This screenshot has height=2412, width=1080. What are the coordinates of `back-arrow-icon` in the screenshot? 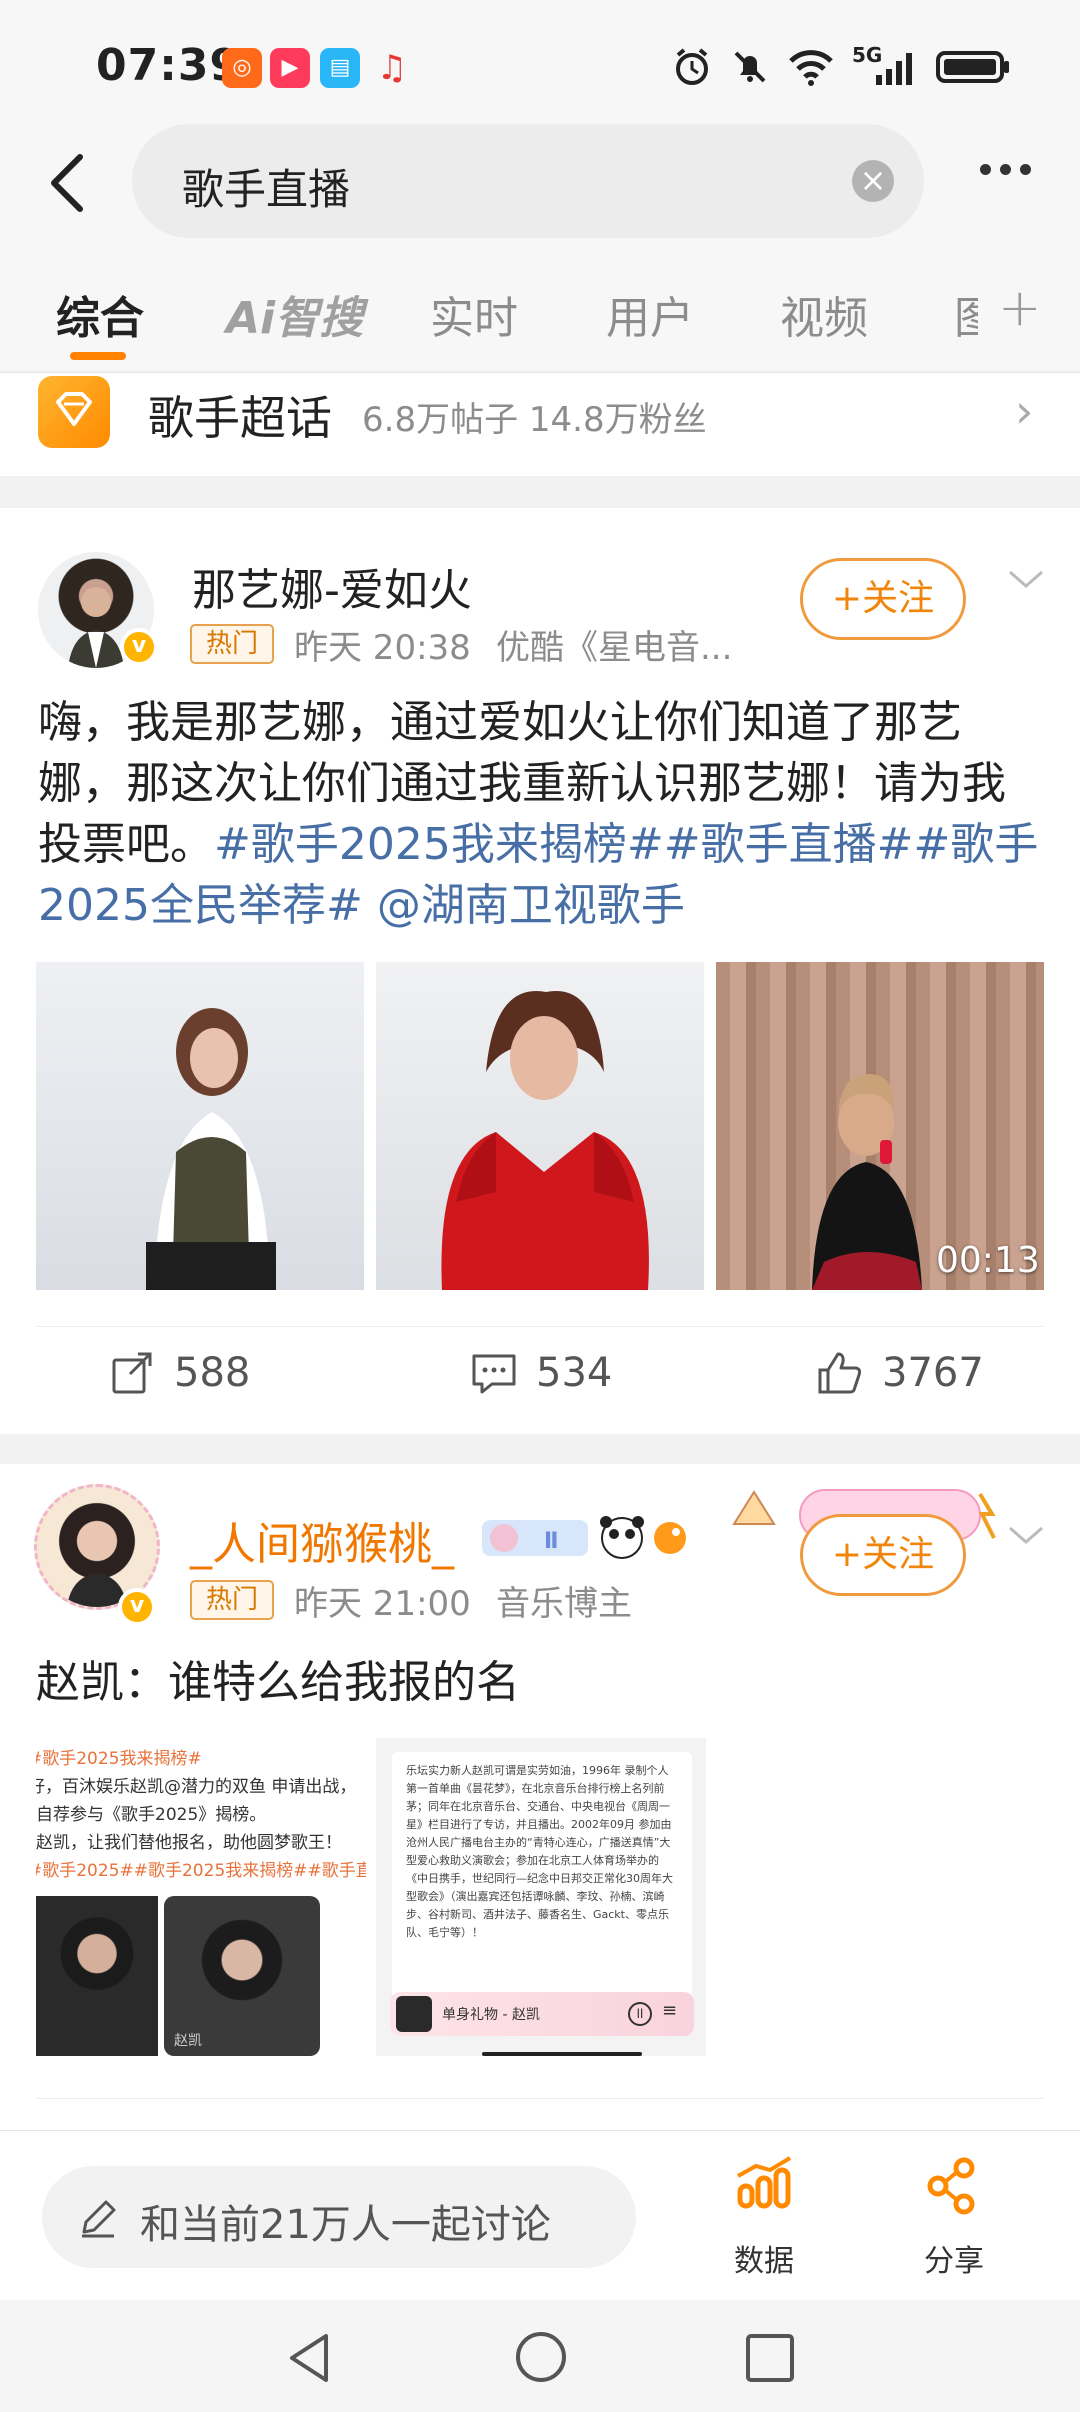 It's located at (67, 183).